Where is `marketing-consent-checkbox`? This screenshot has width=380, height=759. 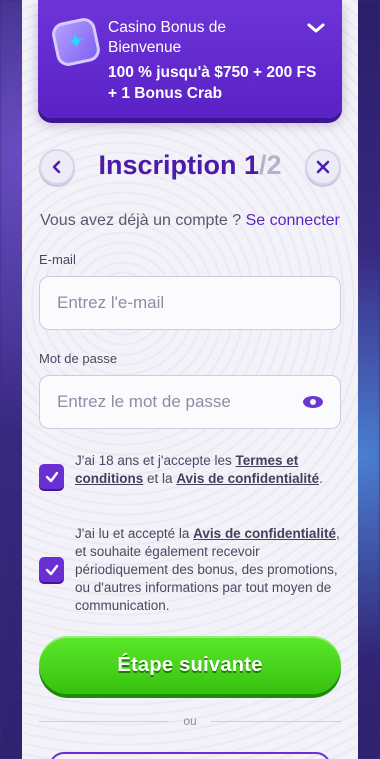
marketing-consent-checkbox is located at coordinates (51, 569).